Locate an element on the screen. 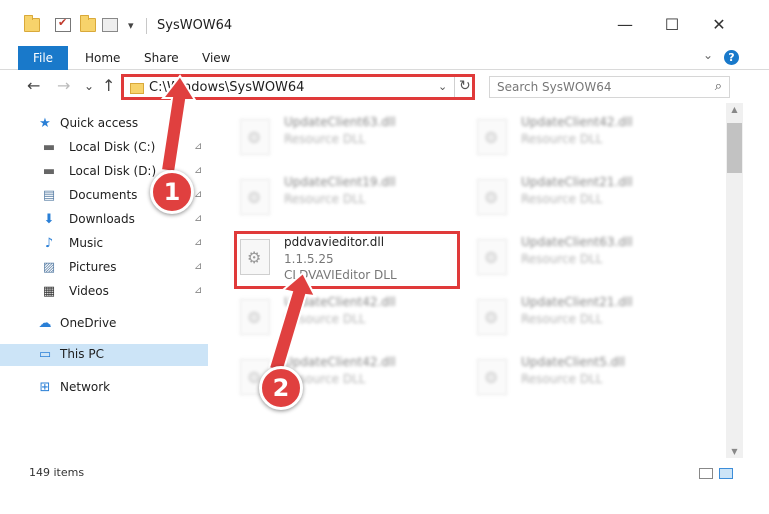 The width and height of the screenshot is (769, 514). step-1-badge: 1 is located at coordinates (172, 192).